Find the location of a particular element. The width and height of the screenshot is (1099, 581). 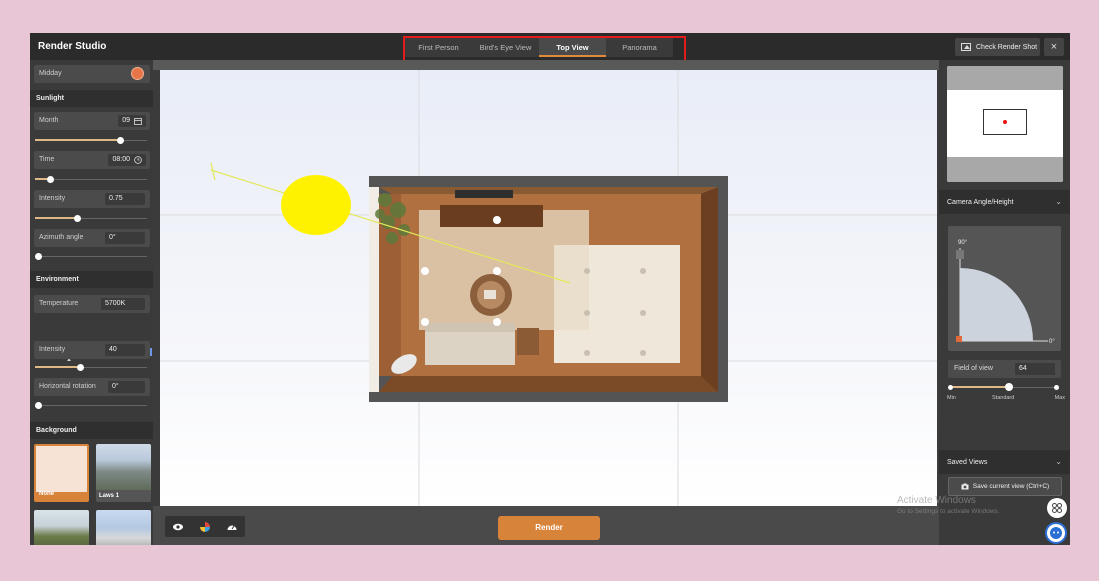

camera-angle-control: 90° 0° is located at coordinates (1004, 288).